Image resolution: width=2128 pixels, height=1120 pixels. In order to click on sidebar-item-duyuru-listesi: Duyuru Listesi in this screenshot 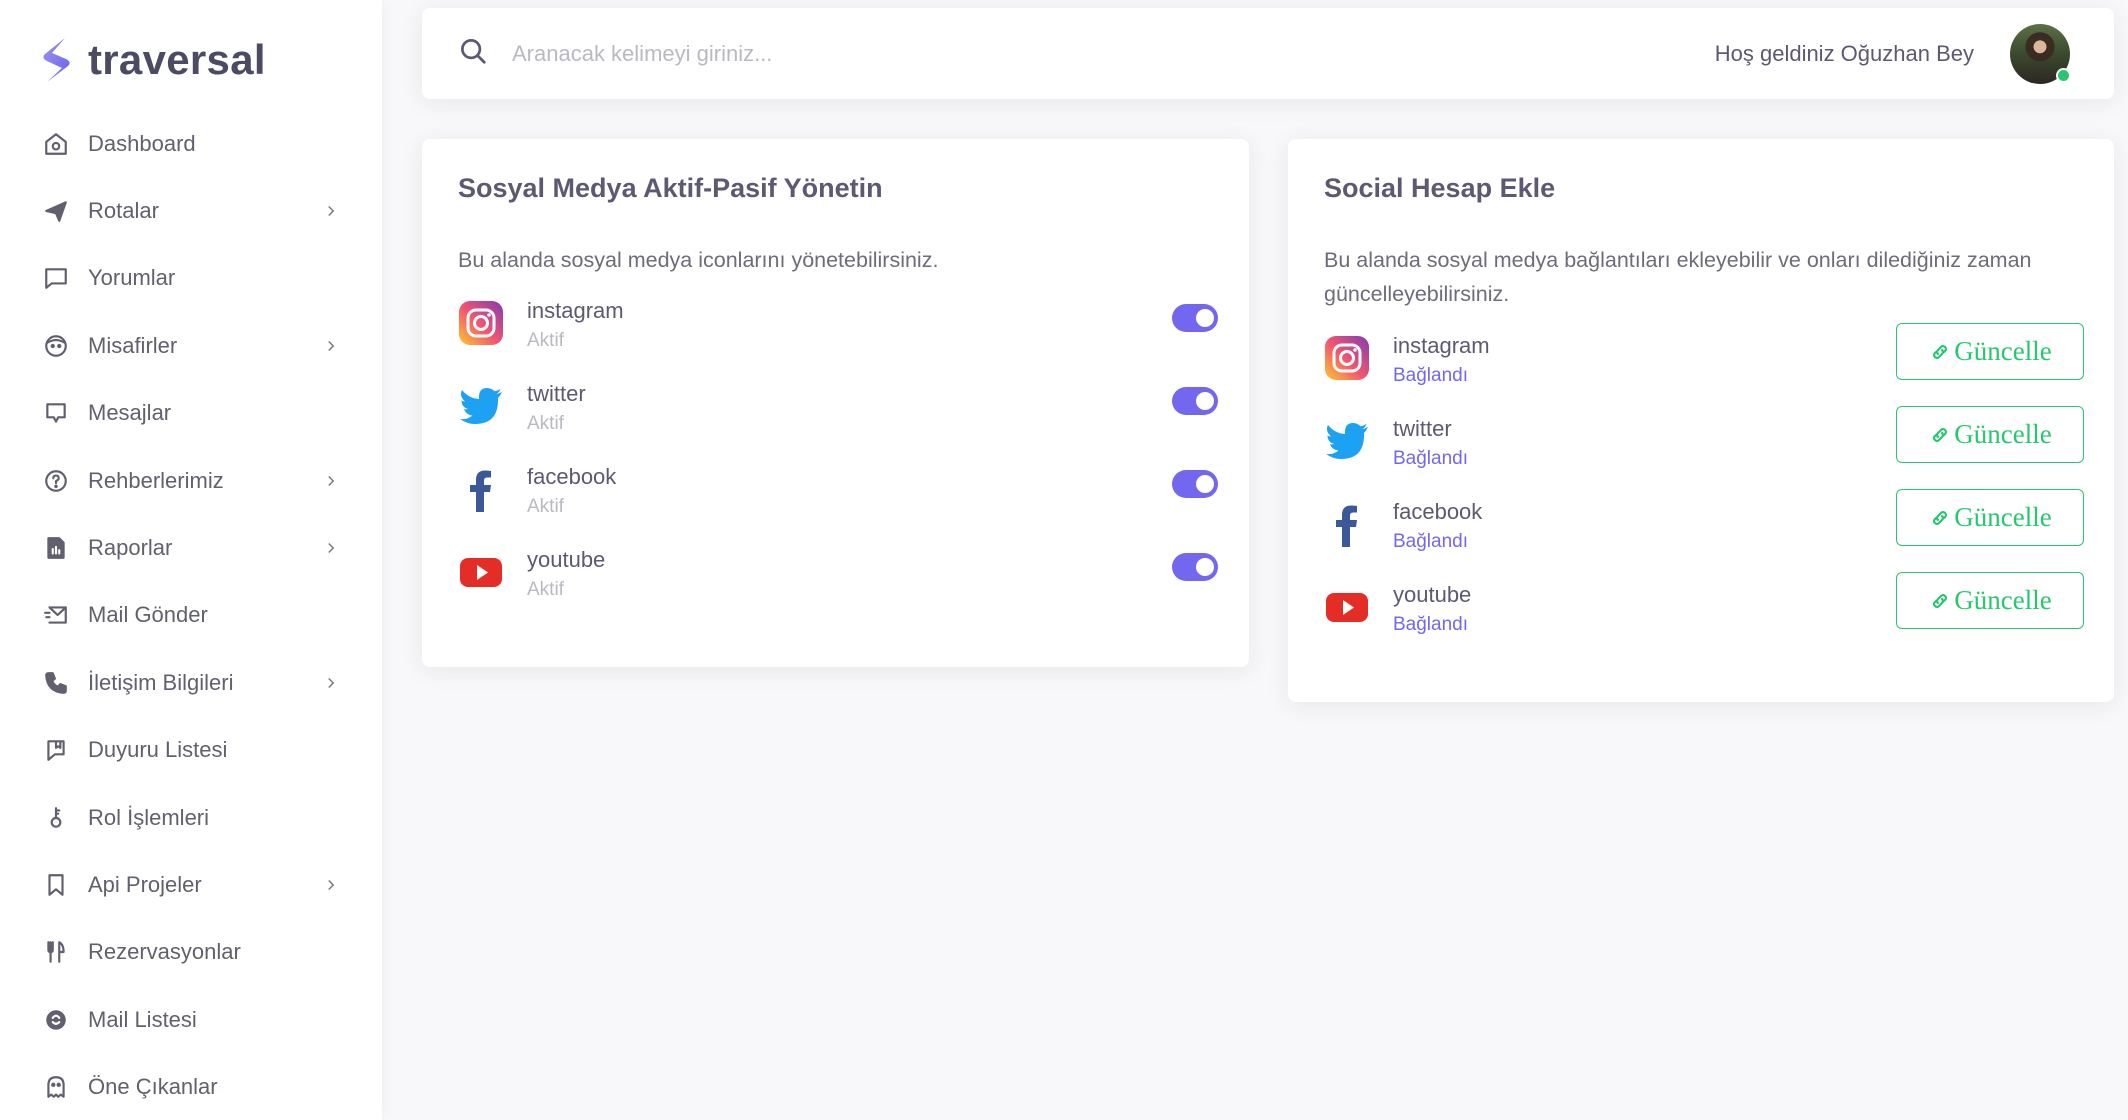, I will do `click(191, 750)`.